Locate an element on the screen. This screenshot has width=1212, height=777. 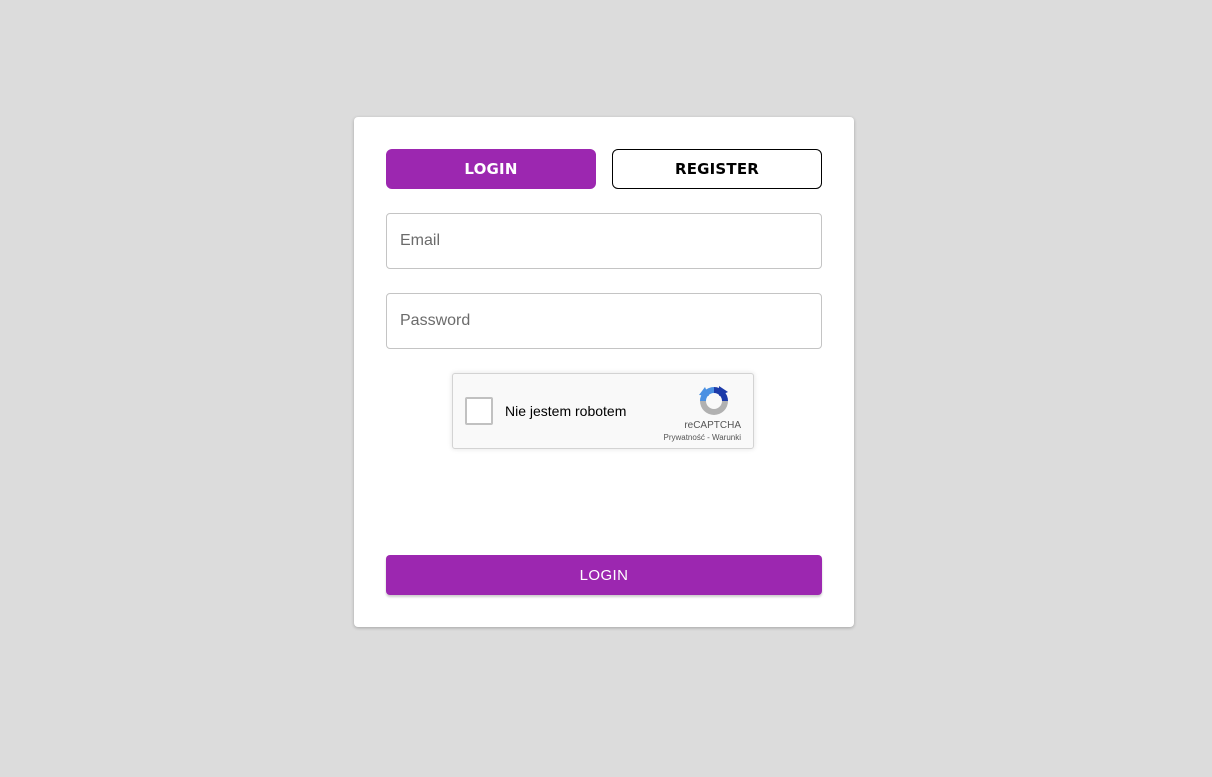
auth-tabs: LOGIN REGISTER is located at coordinates (604, 169).